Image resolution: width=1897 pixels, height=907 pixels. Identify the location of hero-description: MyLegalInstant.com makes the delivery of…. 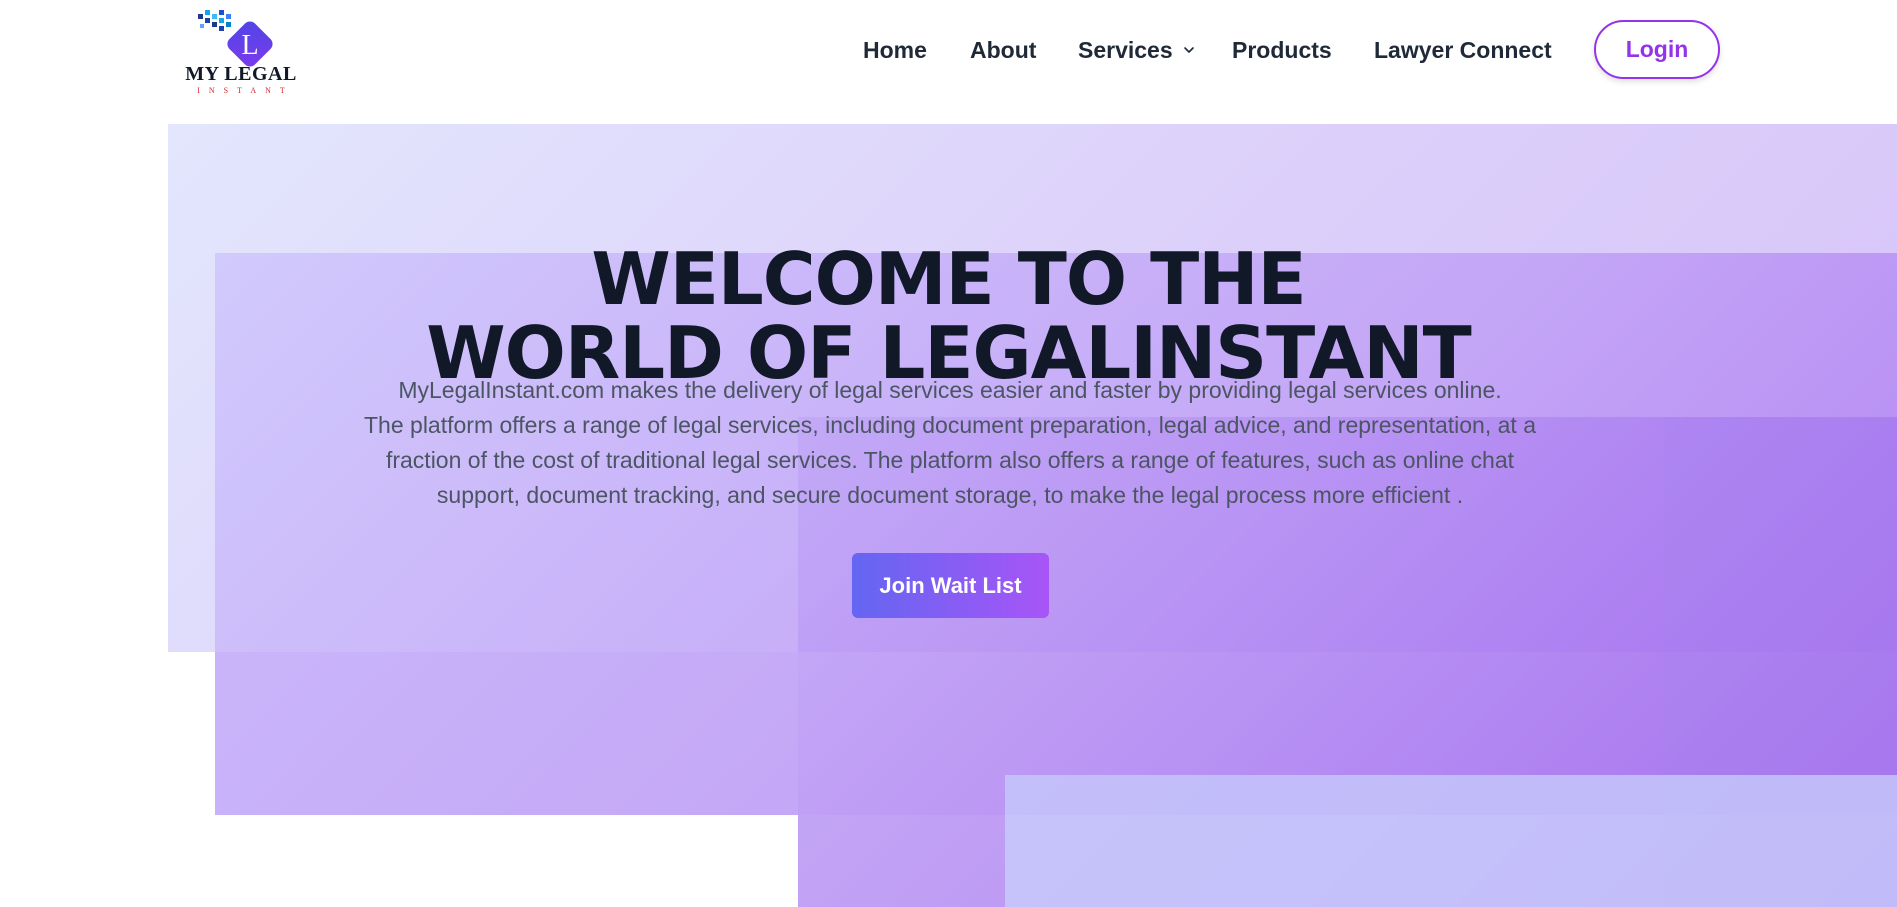
(950, 443).